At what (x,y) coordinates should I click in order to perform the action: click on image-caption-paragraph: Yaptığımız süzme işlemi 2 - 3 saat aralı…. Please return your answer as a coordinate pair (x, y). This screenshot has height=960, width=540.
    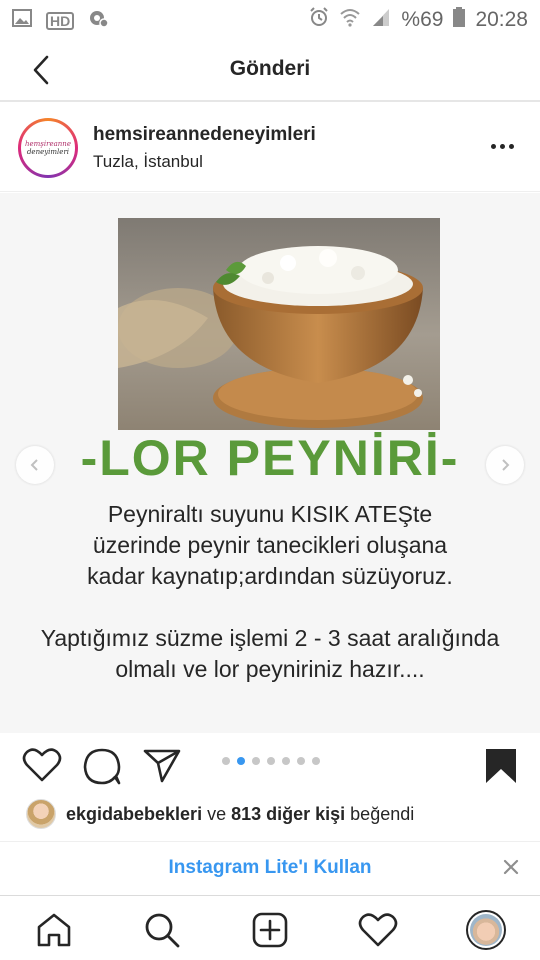
    Looking at the image, I should click on (270, 653).